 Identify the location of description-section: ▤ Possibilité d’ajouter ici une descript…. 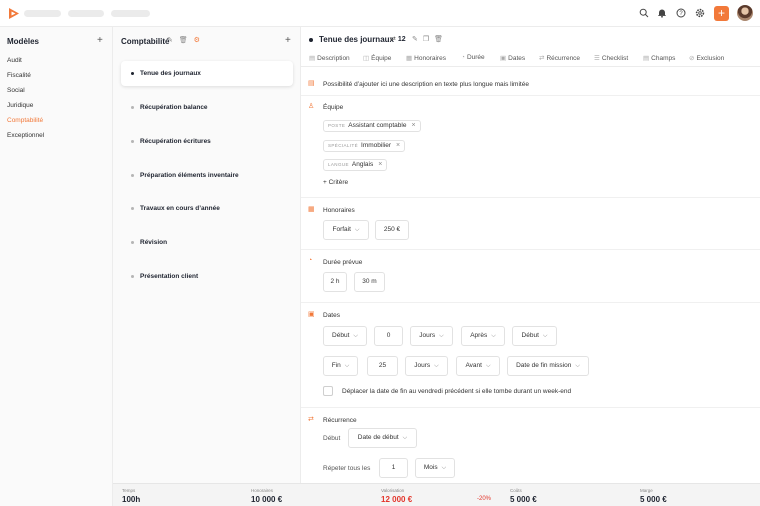
(530, 84).